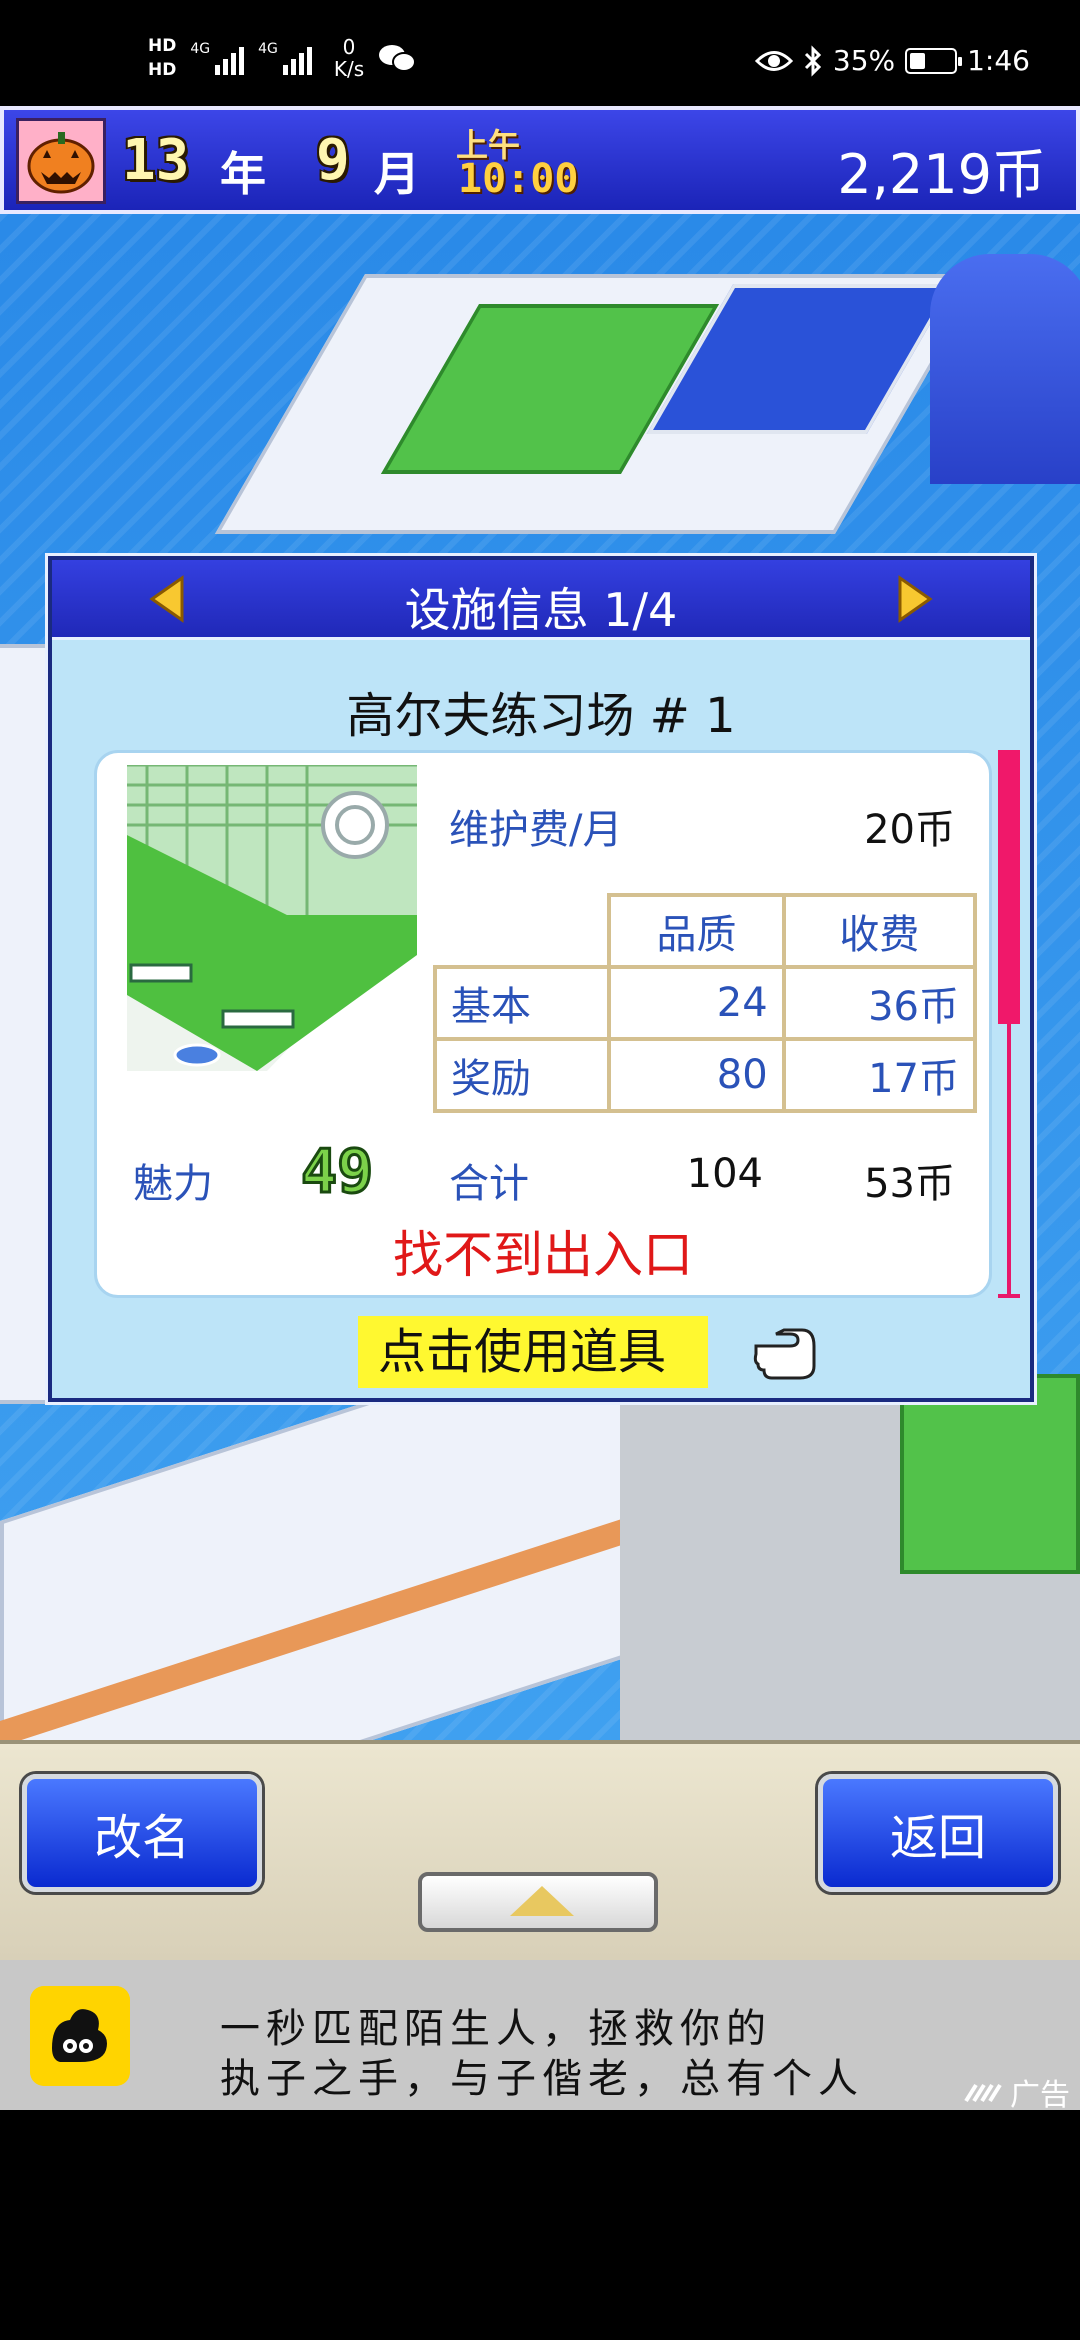  Describe the element at coordinates (1005, 369) in the screenshot. I see `ship-funnel` at that location.